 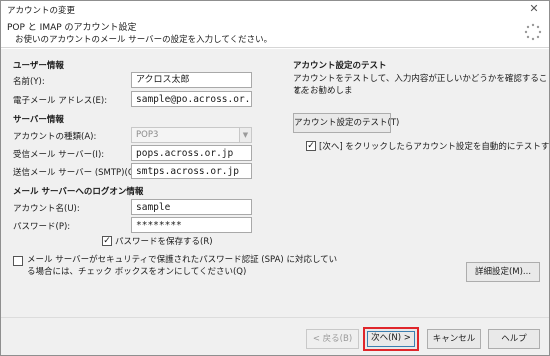 I want to click on auto-test-label: [次へ] をクリックしたらアカウント設定を自動的にテストする(S), so click(x=434, y=146).